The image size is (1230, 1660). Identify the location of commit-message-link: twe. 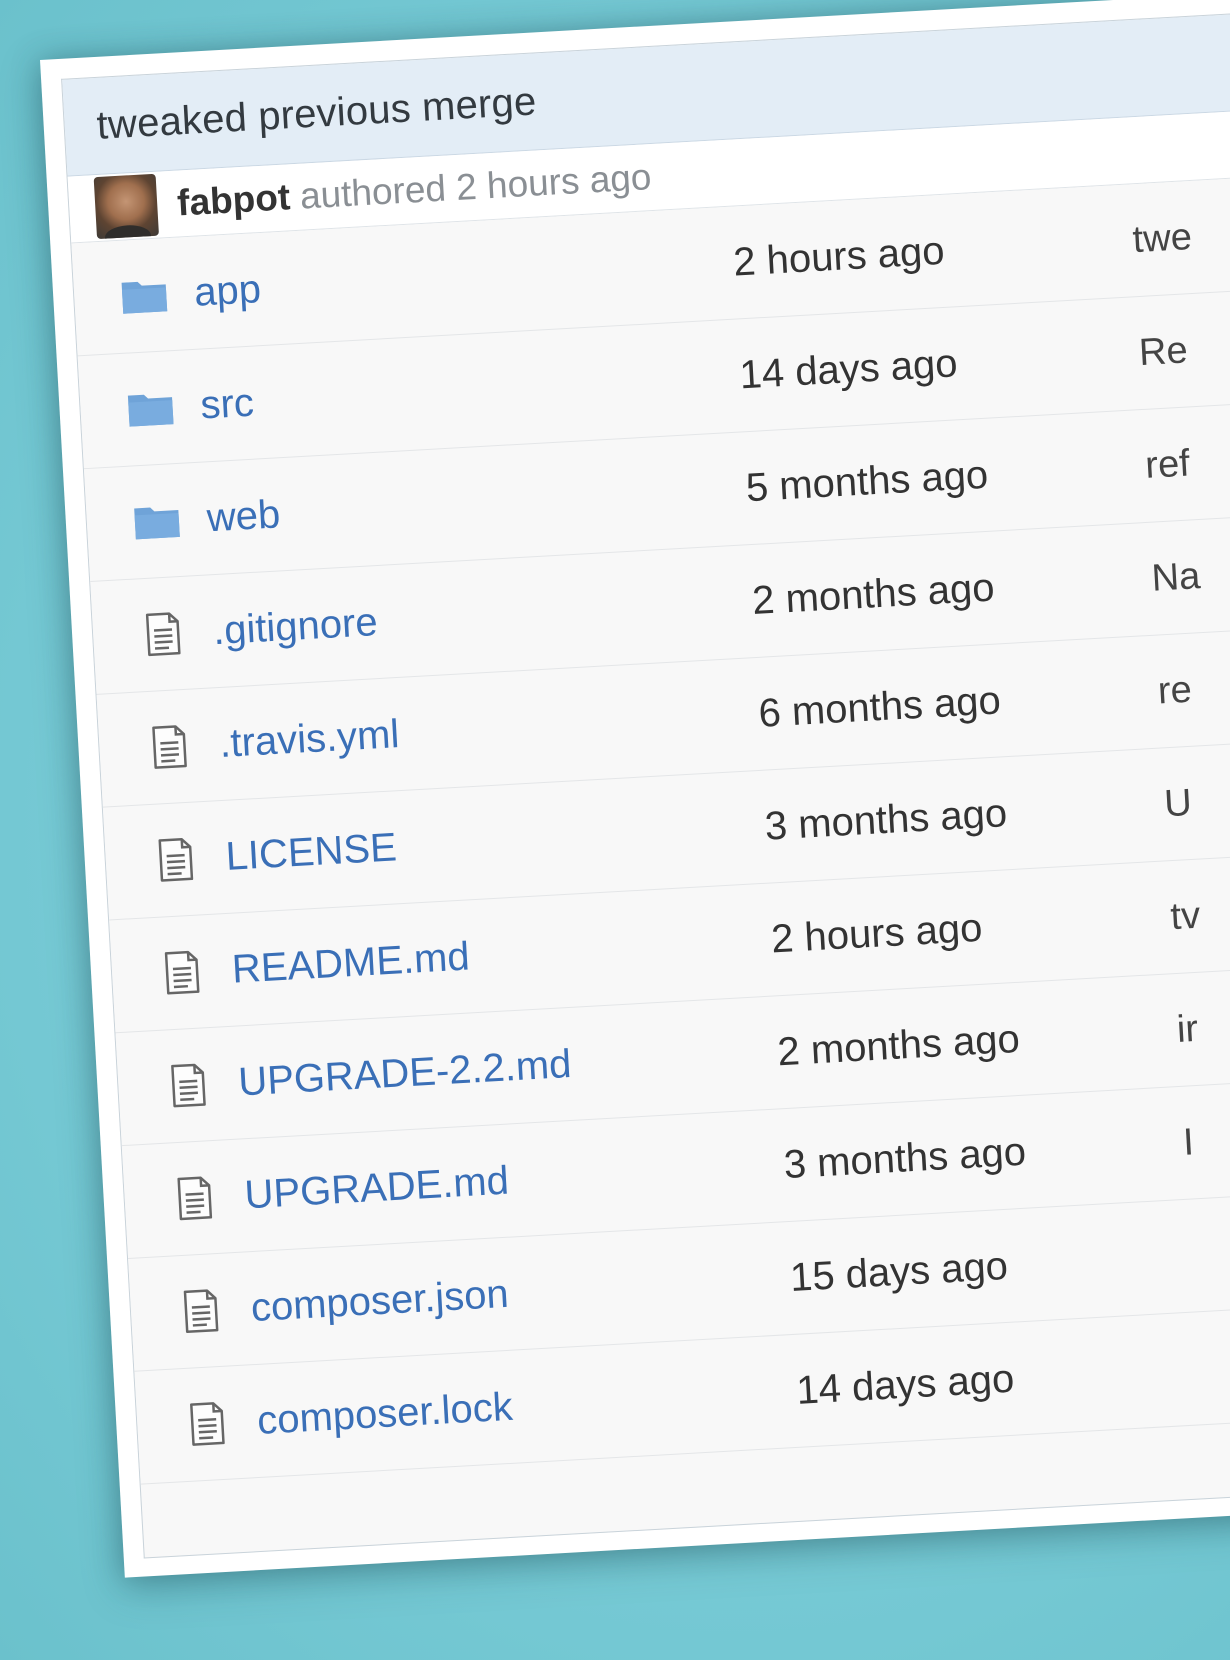
(1162, 239).